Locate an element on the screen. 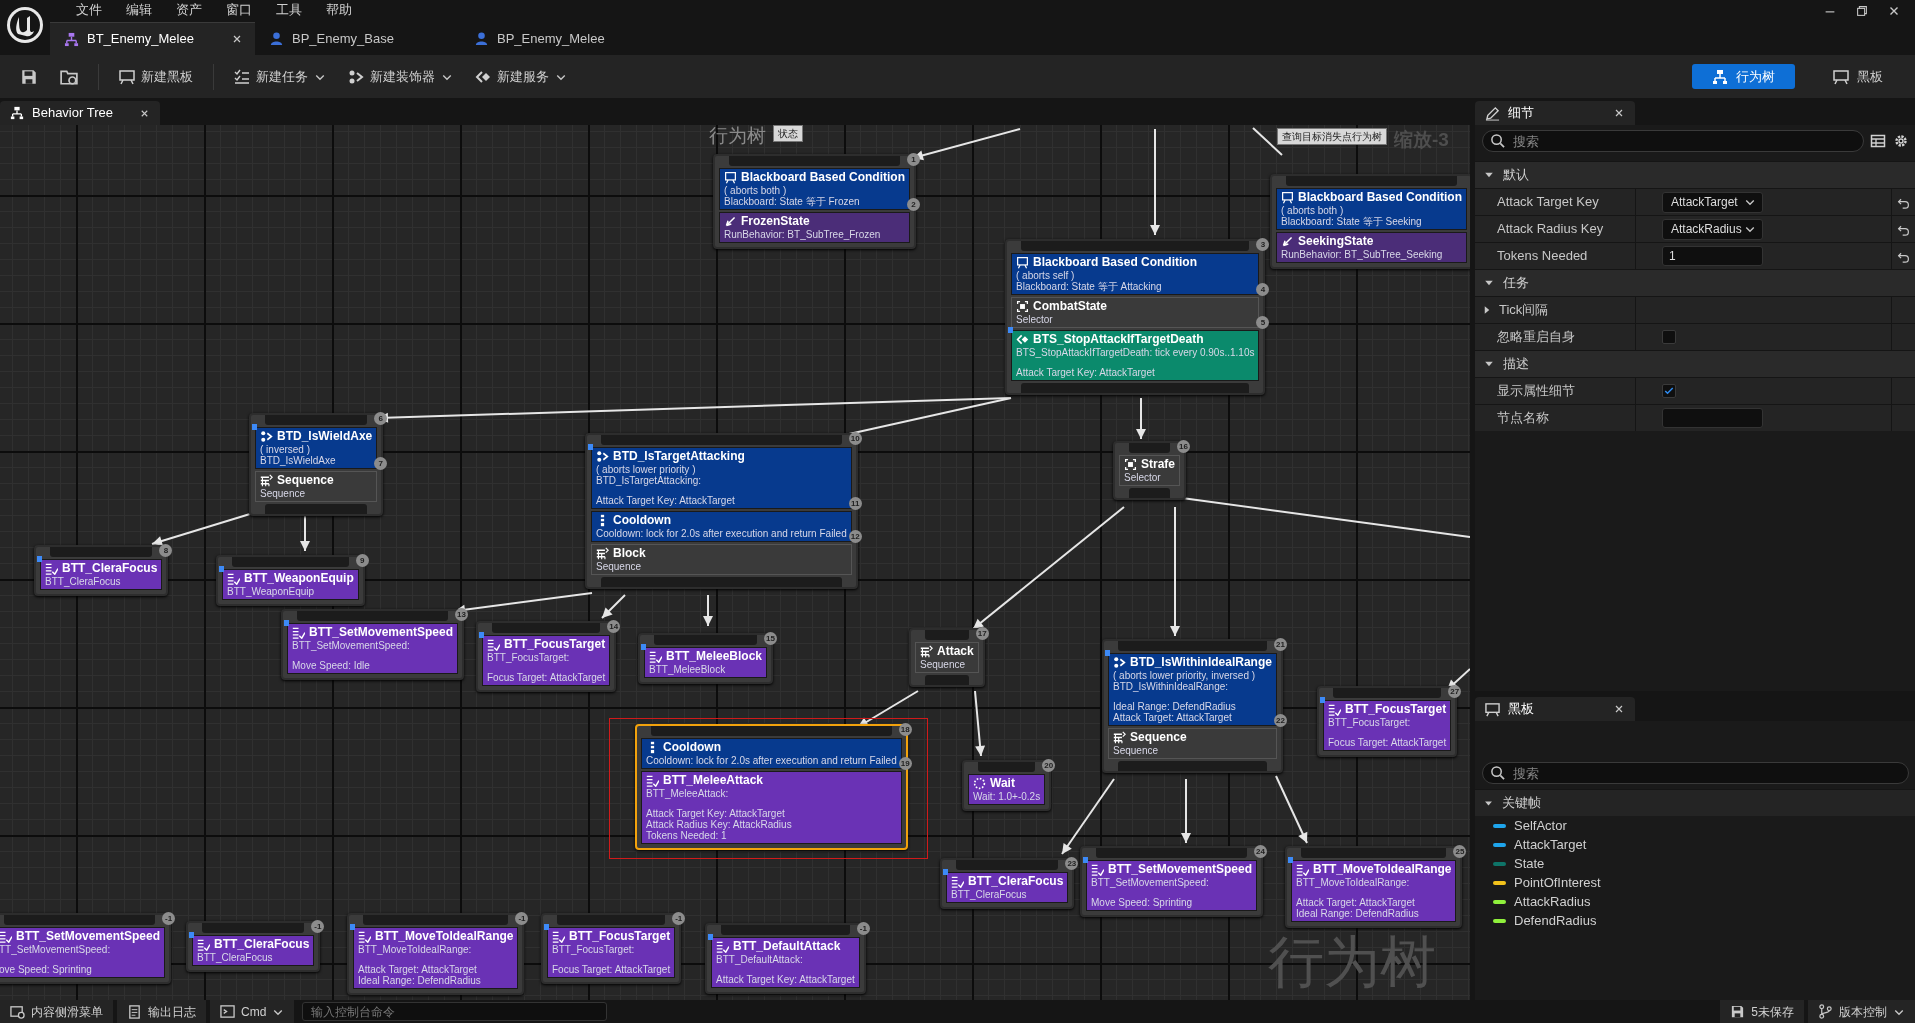 This screenshot has width=1915, height=1023. key-name: AttackRadius is located at coordinates (1552, 901).